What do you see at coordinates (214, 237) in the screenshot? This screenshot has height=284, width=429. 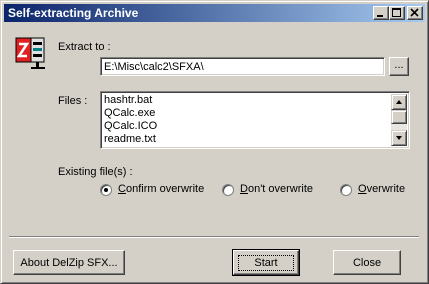 I see `separator-line` at bounding box center [214, 237].